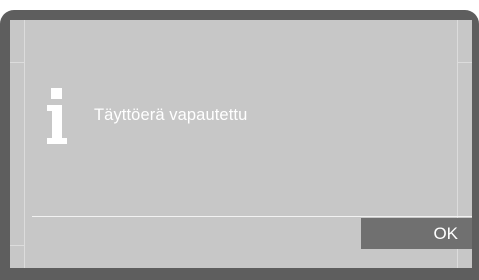 This screenshot has height=280, width=479. I want to click on guide-tick-top-right, so click(465, 62).